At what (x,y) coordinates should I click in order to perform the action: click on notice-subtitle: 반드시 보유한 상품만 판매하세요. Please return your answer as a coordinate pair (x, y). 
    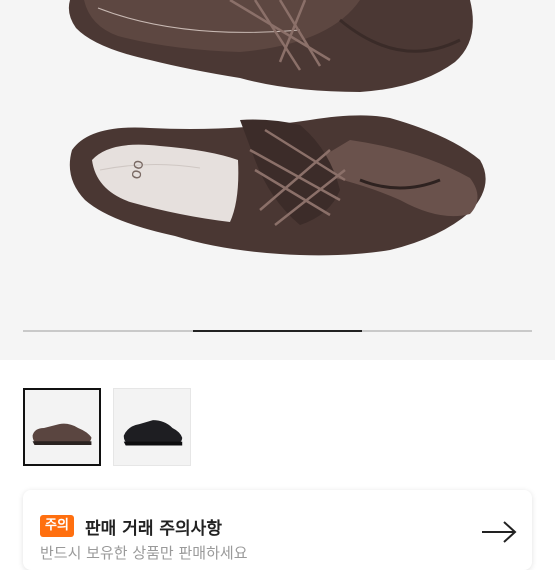
    Looking at the image, I should click on (144, 553).